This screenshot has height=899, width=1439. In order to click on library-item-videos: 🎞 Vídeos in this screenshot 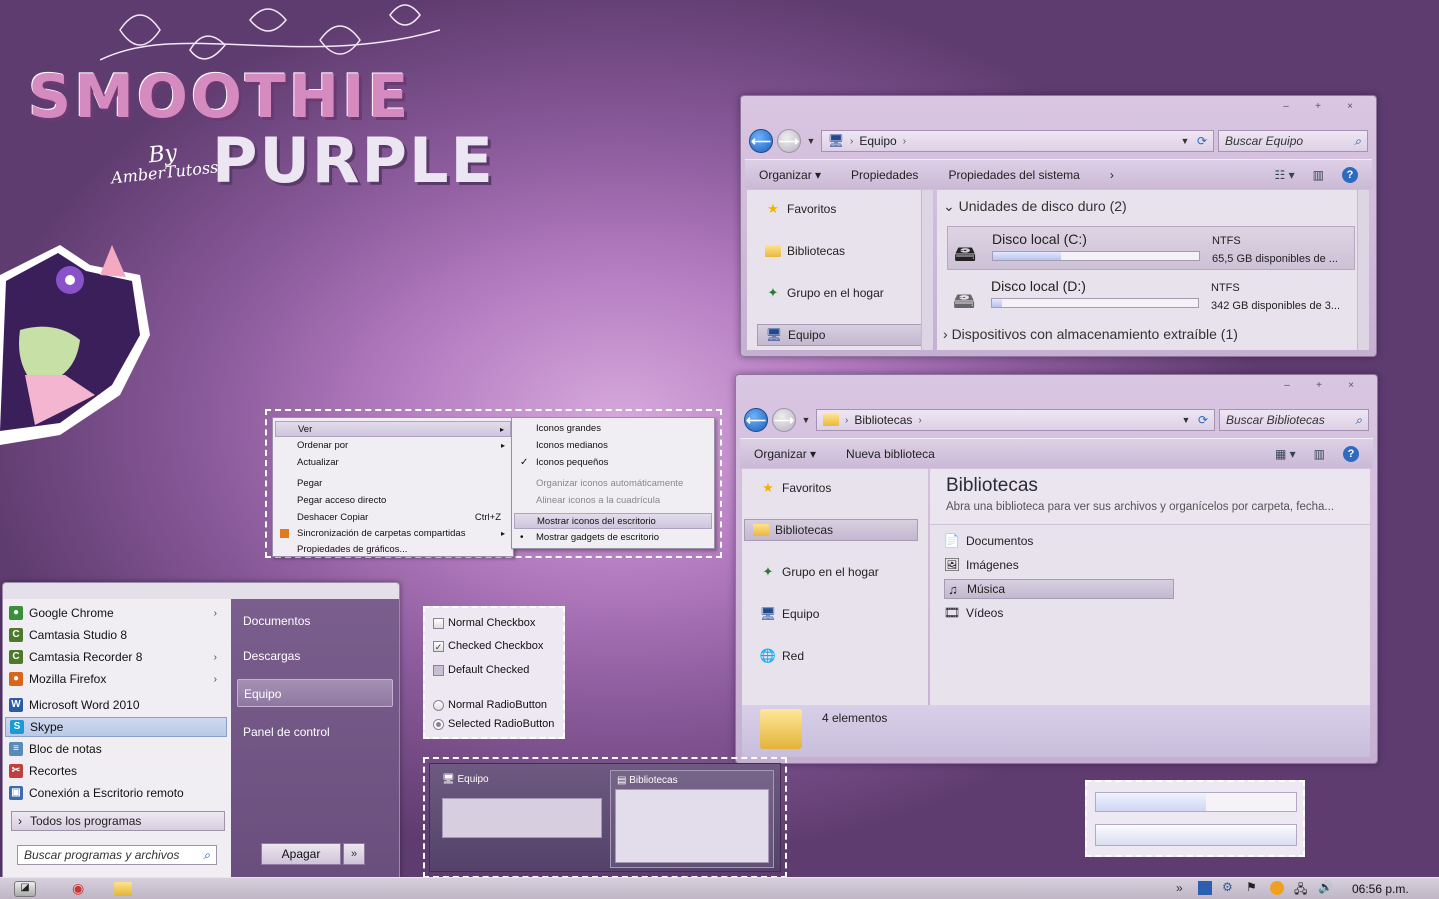, I will do `click(1059, 613)`.